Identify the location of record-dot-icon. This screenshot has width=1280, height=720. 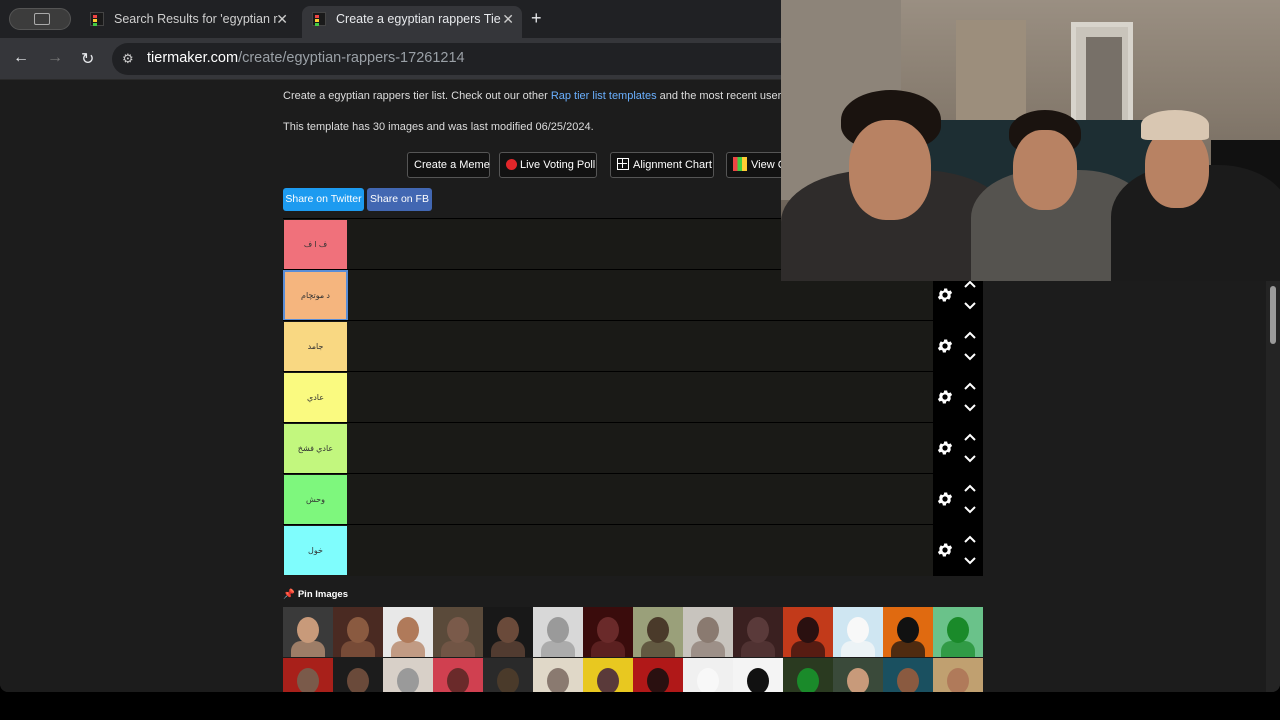
(511, 164).